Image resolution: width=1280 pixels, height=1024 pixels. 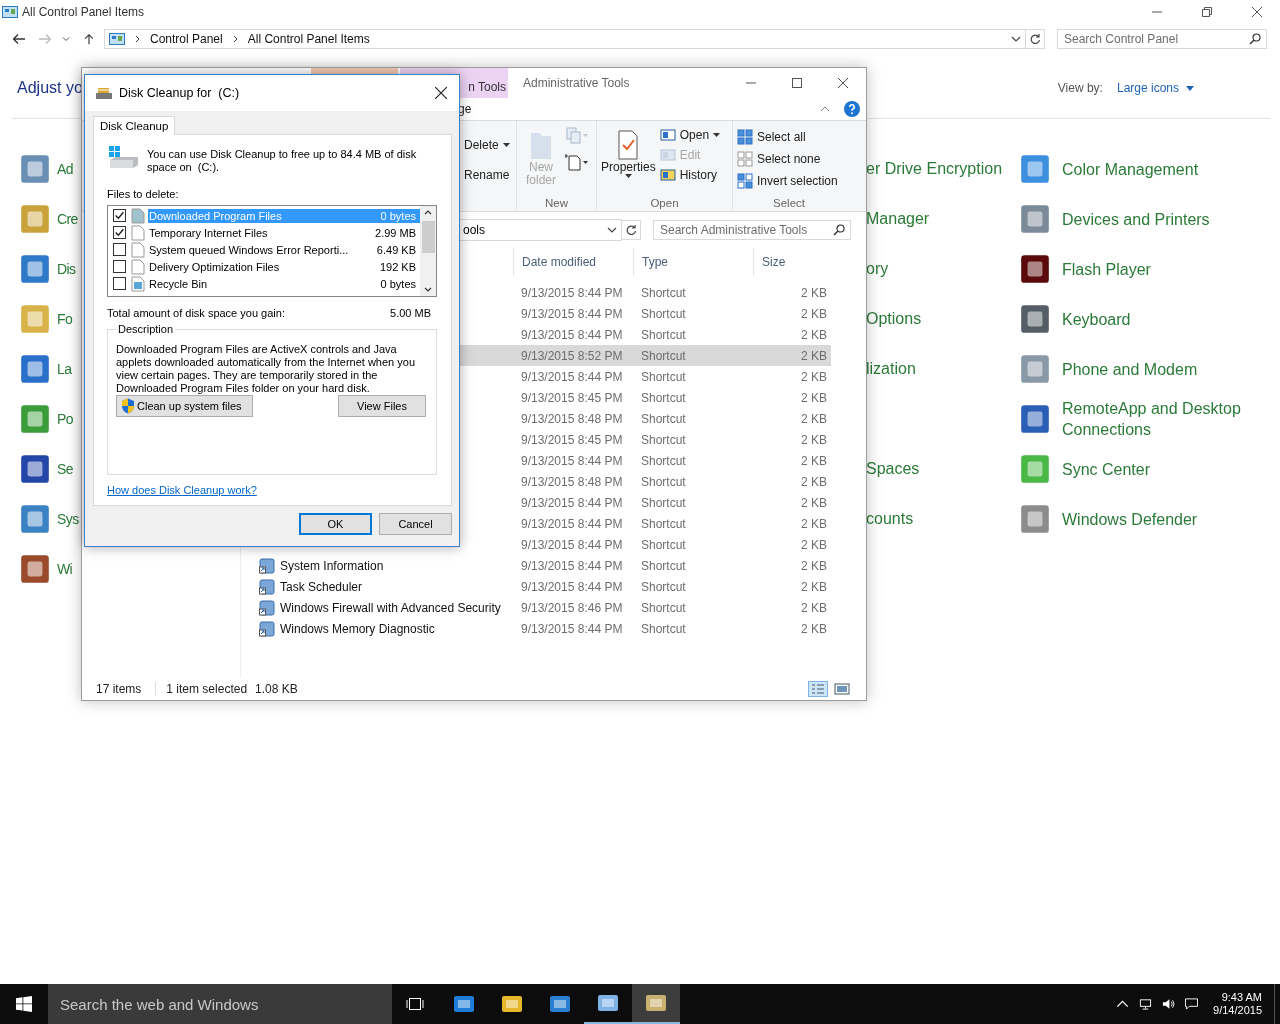 What do you see at coordinates (182, 490) in the screenshot?
I see `help-link: How does Disk Cleanup work?` at bounding box center [182, 490].